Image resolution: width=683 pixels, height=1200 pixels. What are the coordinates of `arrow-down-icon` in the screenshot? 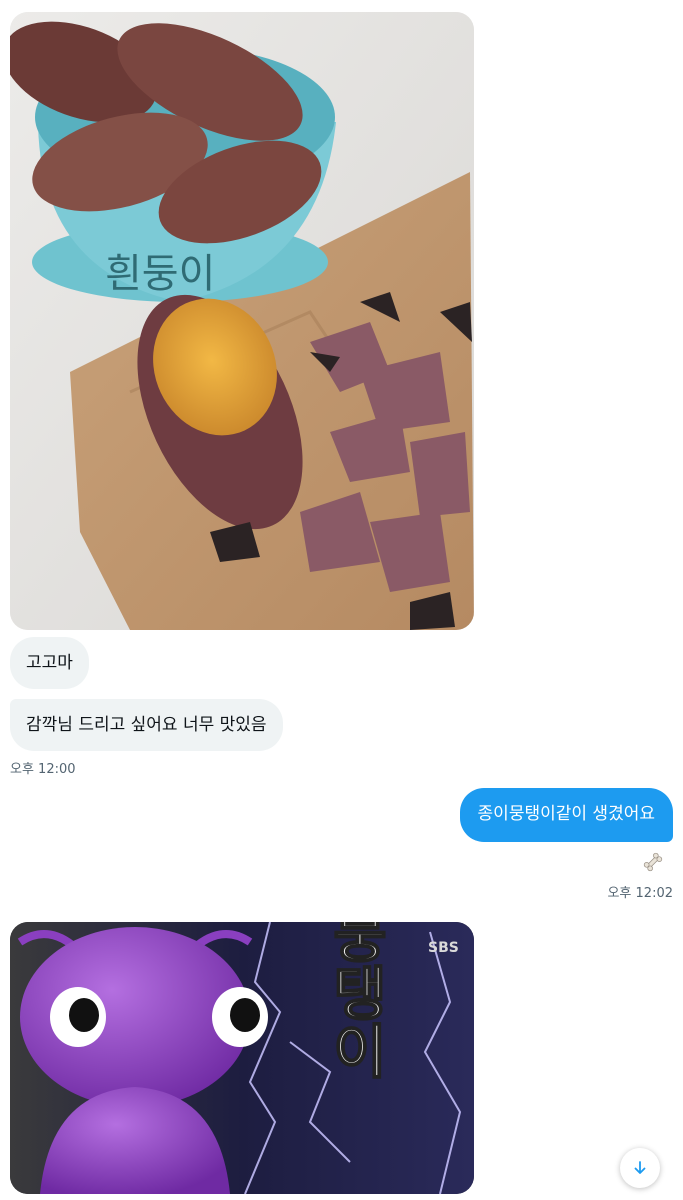 It's located at (640, 1167).